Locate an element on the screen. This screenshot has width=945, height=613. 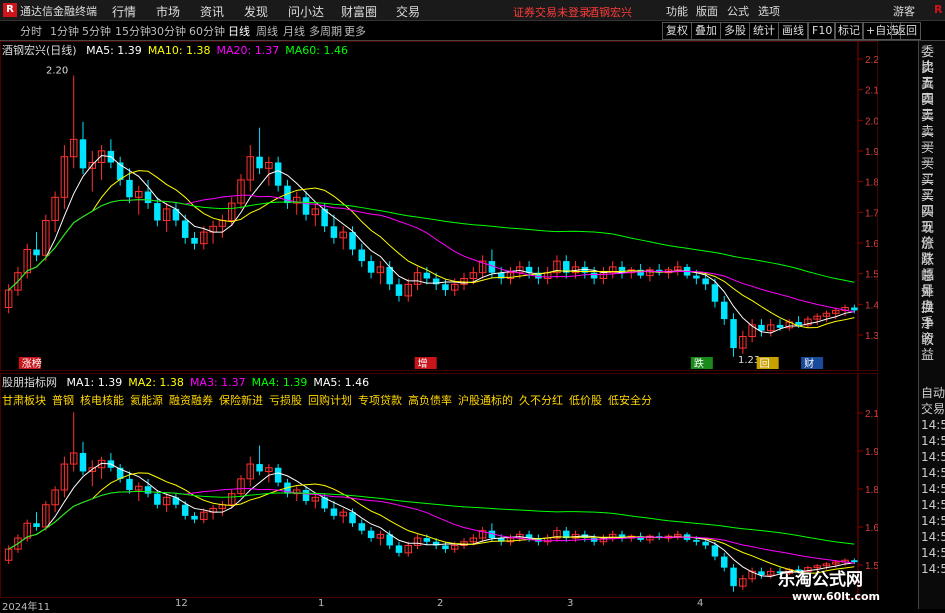
concept-tag: 核电核能 is located at coordinates (102, 400).